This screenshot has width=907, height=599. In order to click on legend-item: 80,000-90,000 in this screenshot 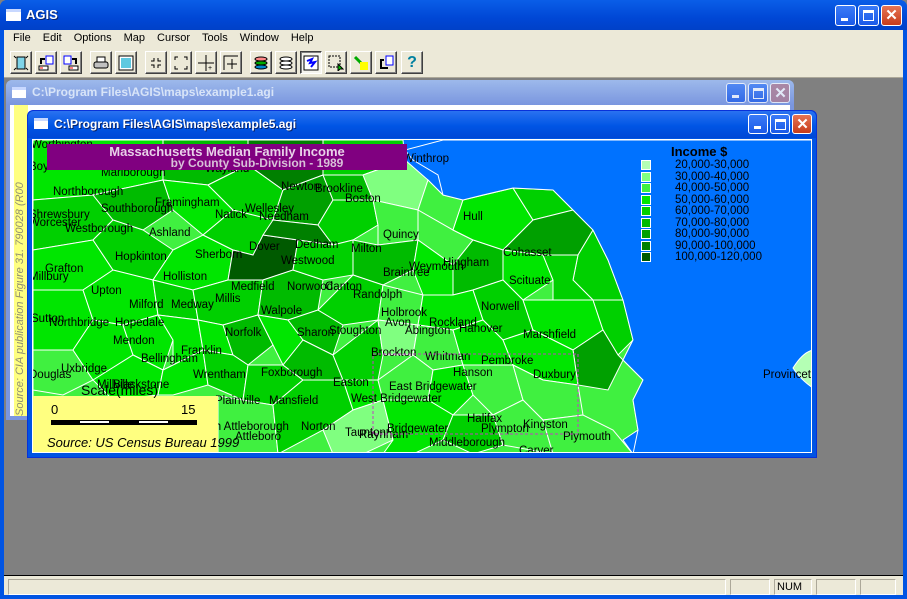, I will do `click(719, 234)`.